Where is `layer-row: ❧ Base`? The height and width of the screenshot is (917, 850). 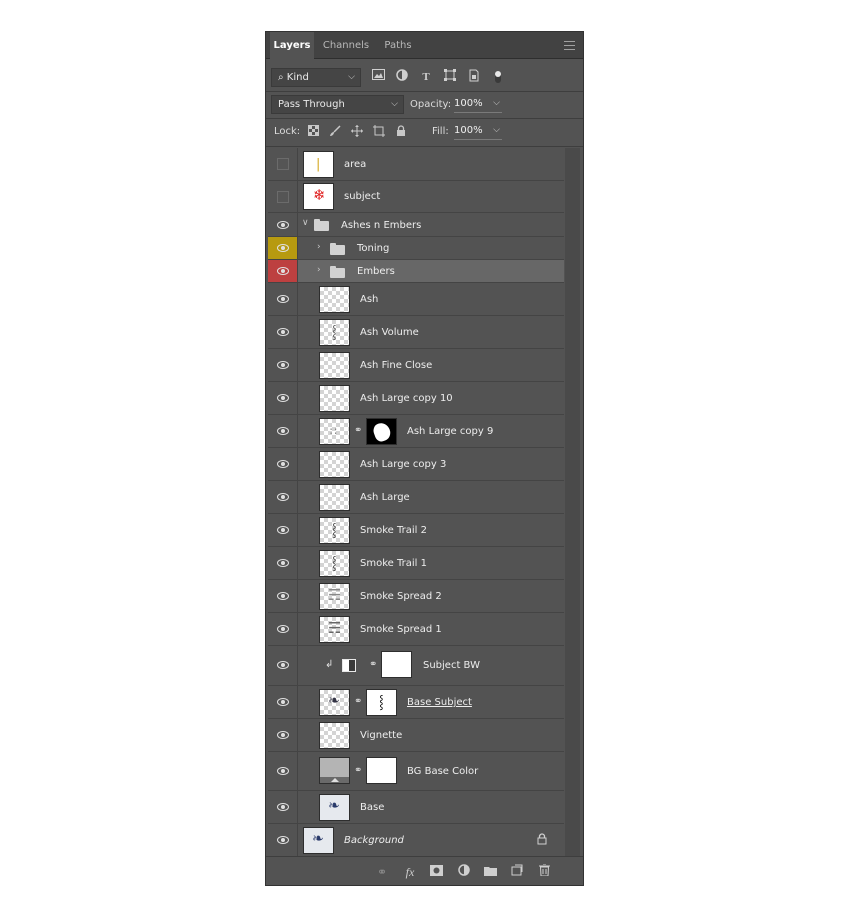 layer-row: ❧ Base is located at coordinates (416, 807).